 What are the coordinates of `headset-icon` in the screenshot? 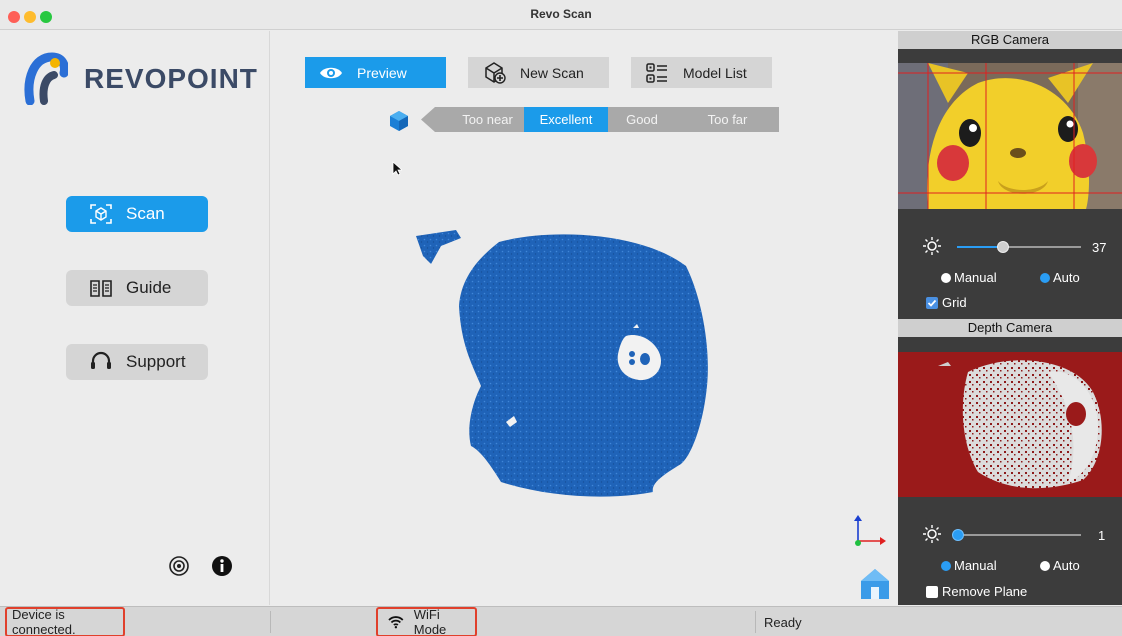 It's located at (101, 362).